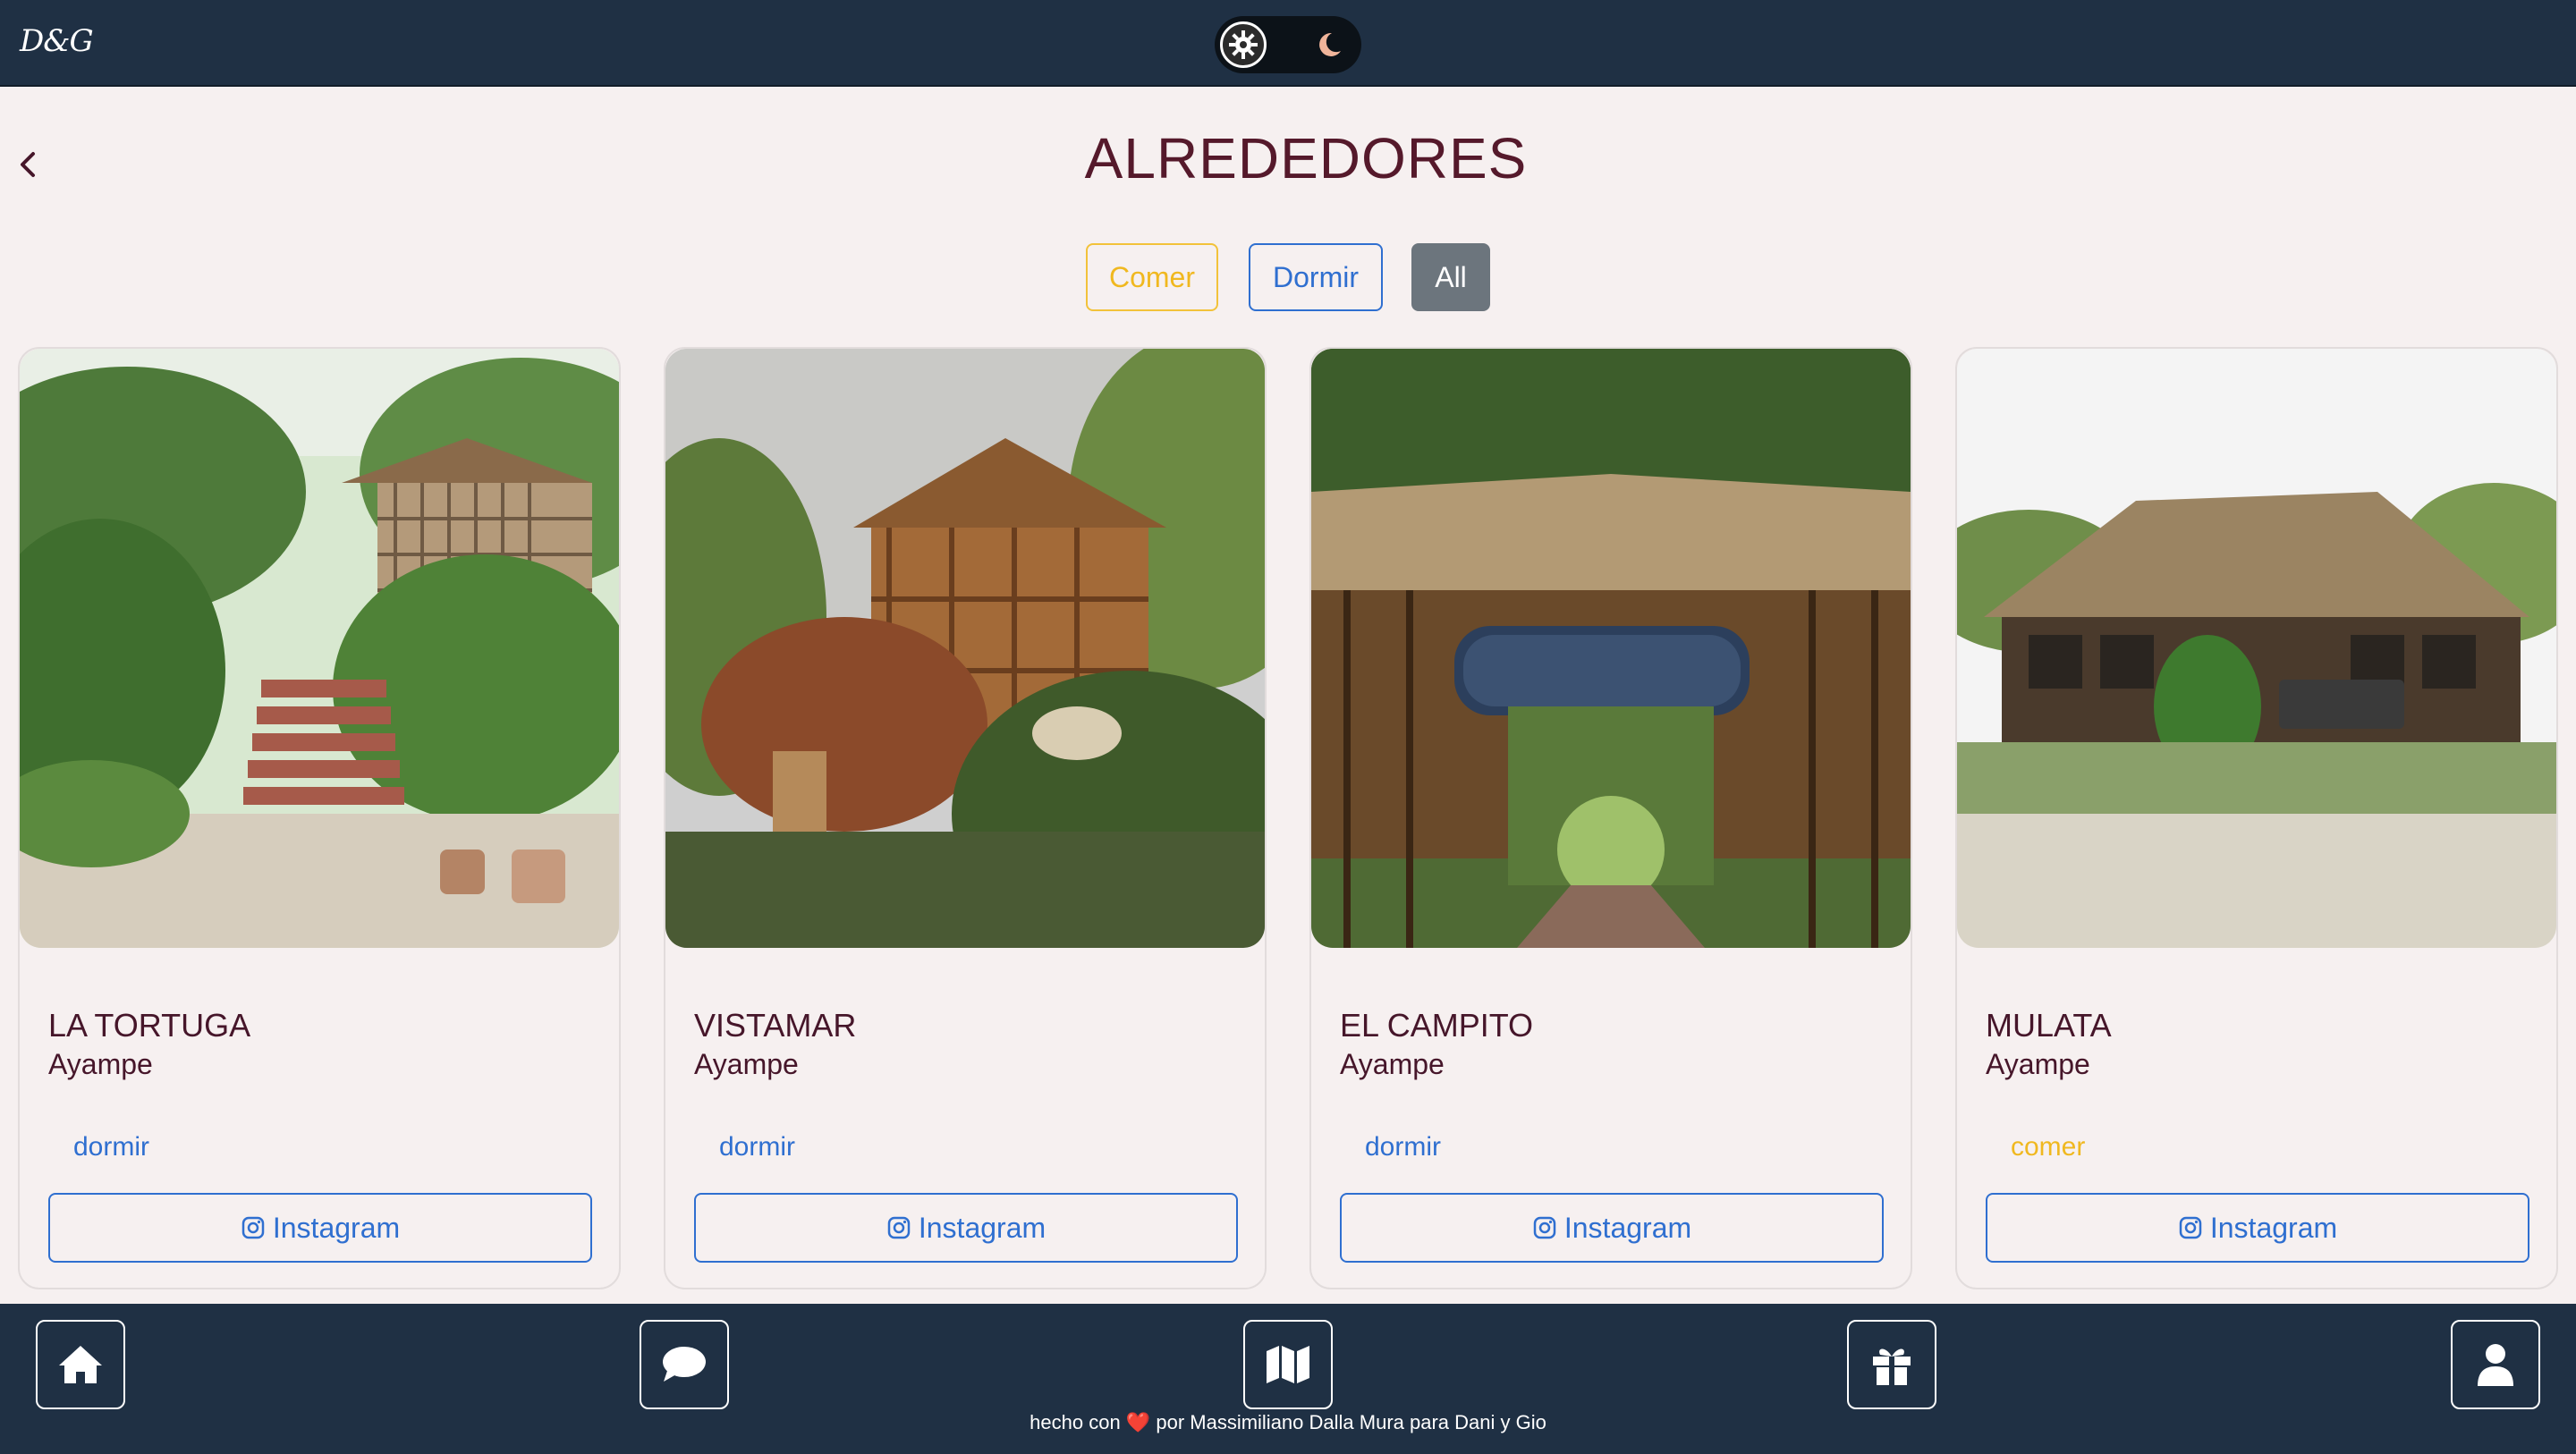  What do you see at coordinates (57, 41) in the screenshot?
I see `logo: D&G` at bounding box center [57, 41].